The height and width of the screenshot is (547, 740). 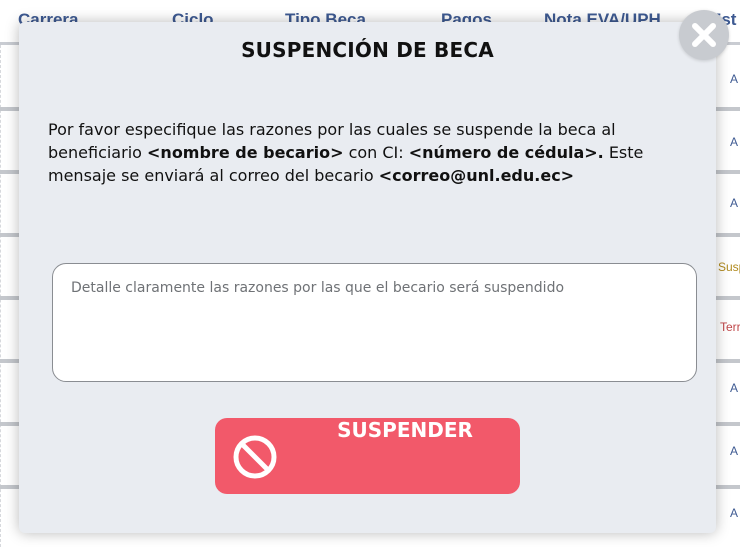 I want to click on ban-icon, so click(x=255, y=457).